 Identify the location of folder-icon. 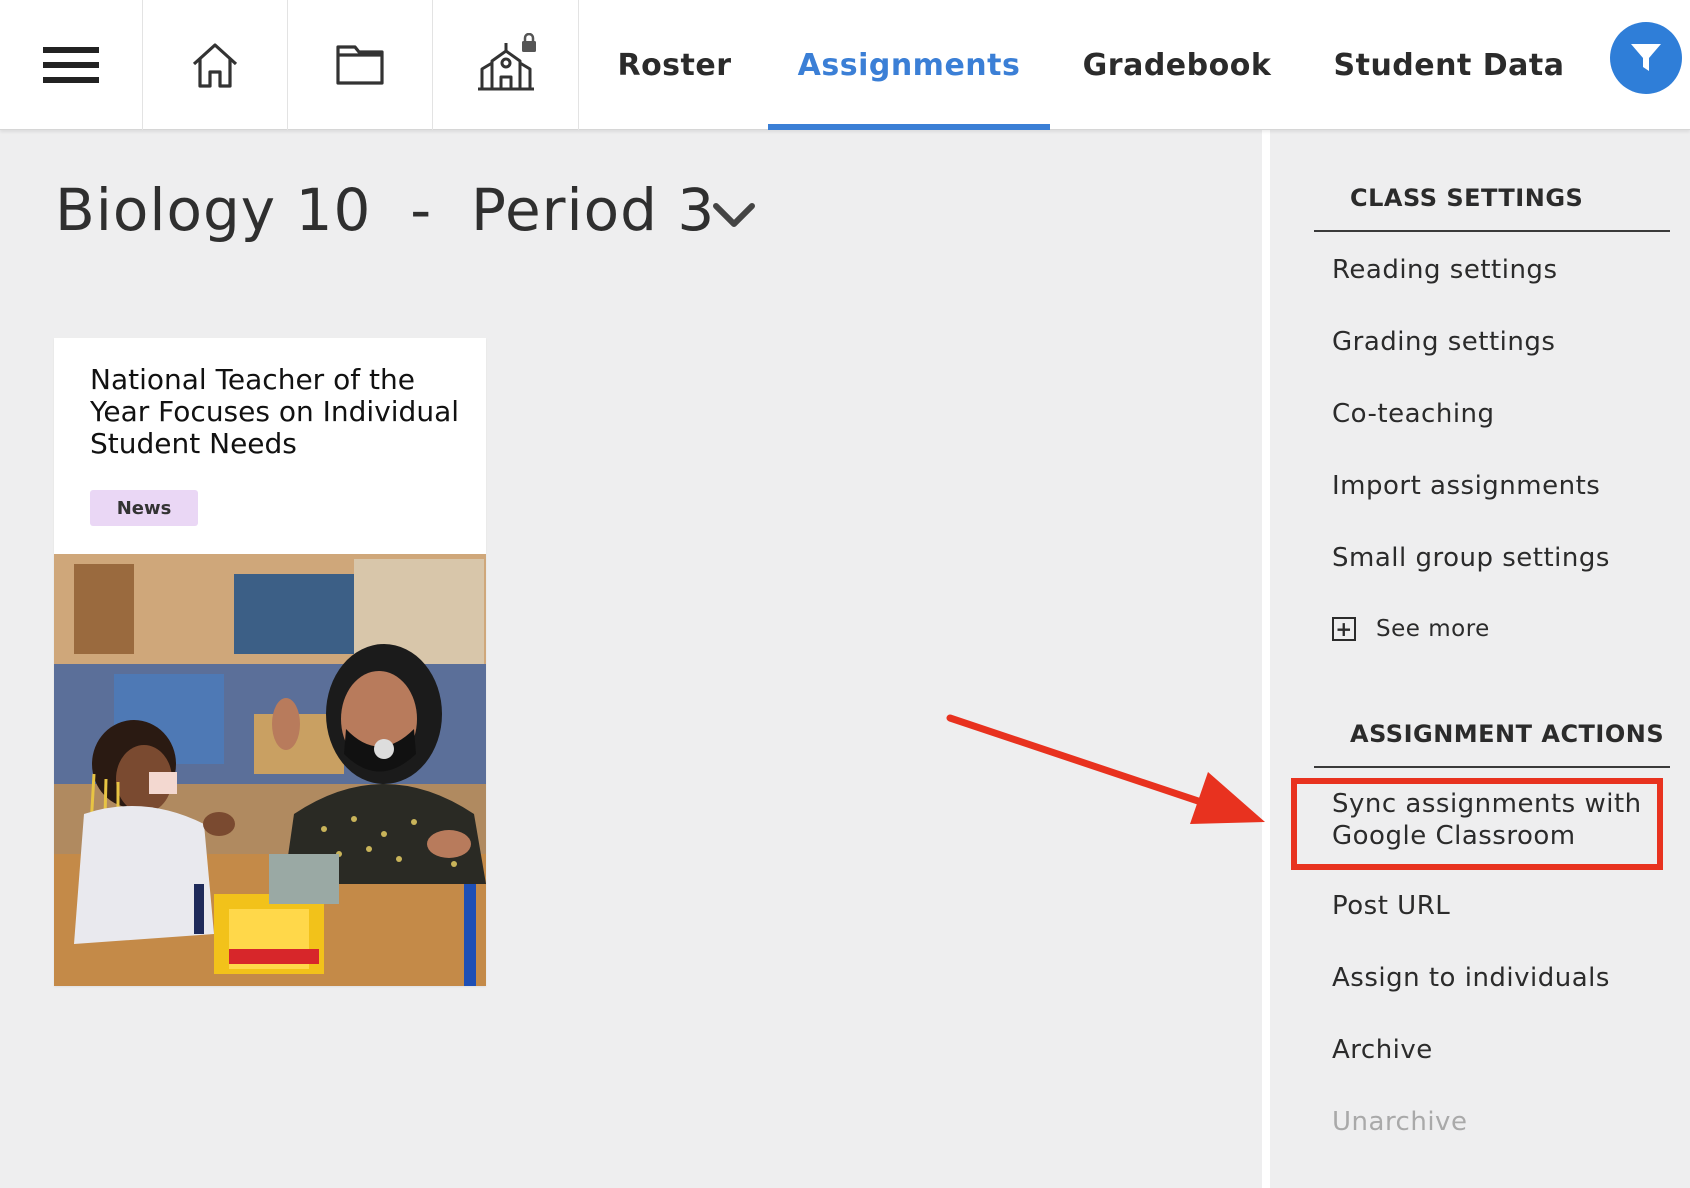
(360, 65).